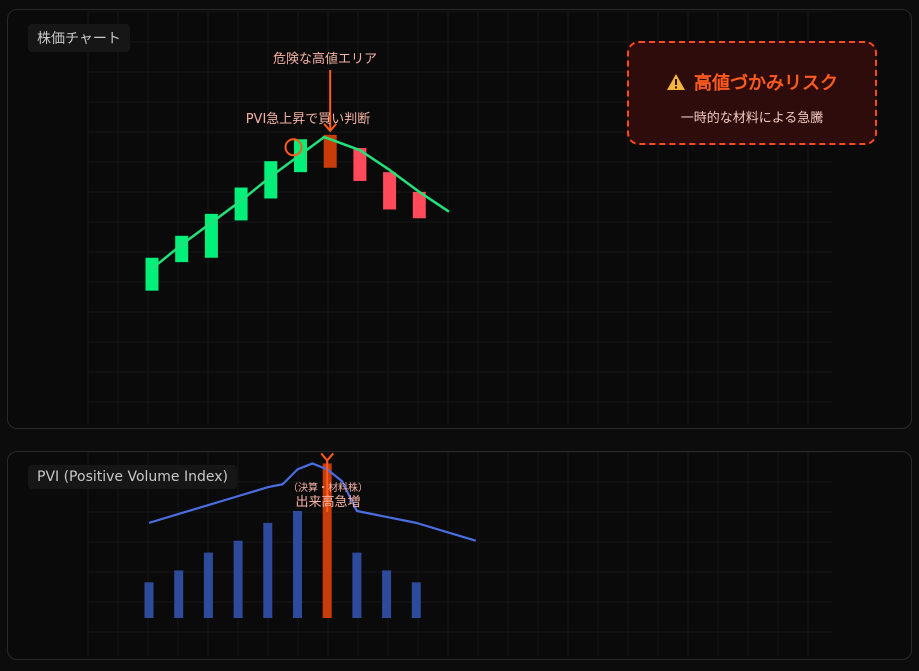  Describe the element at coordinates (308, 119) in the screenshot. I see `signal-annotation: PVI急上昇で買い判断` at that location.